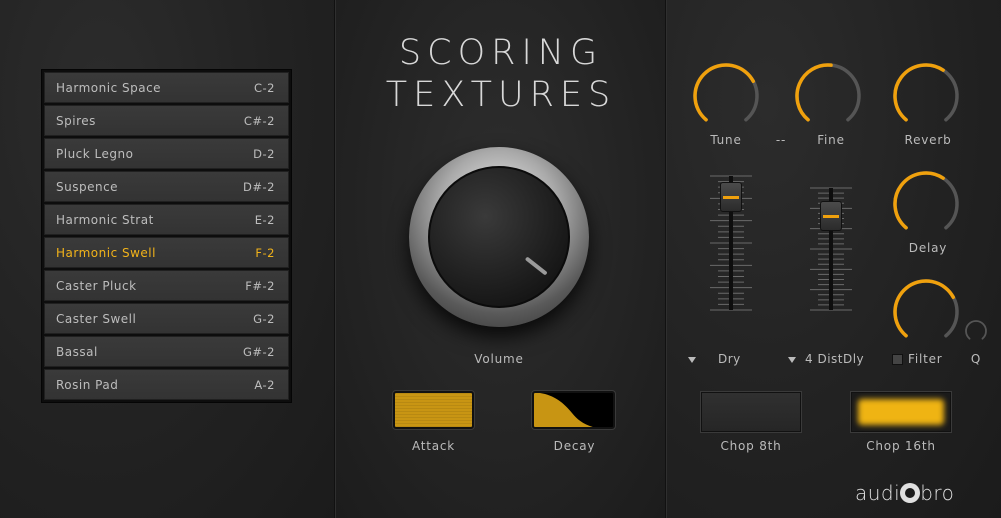  Describe the element at coordinates (87, 384) in the screenshot. I see `preset-name: Rosin Pad` at that location.